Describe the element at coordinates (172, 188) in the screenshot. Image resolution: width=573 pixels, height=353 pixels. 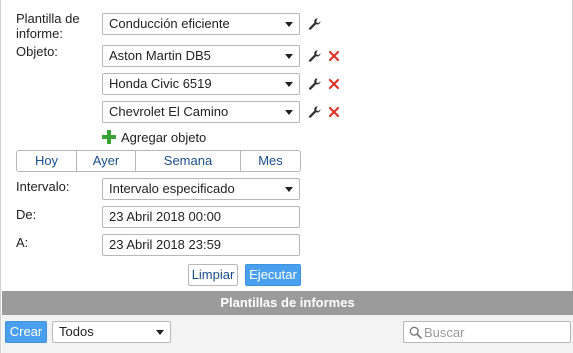
I see `interval-select-value: Intervalo especificado` at that location.